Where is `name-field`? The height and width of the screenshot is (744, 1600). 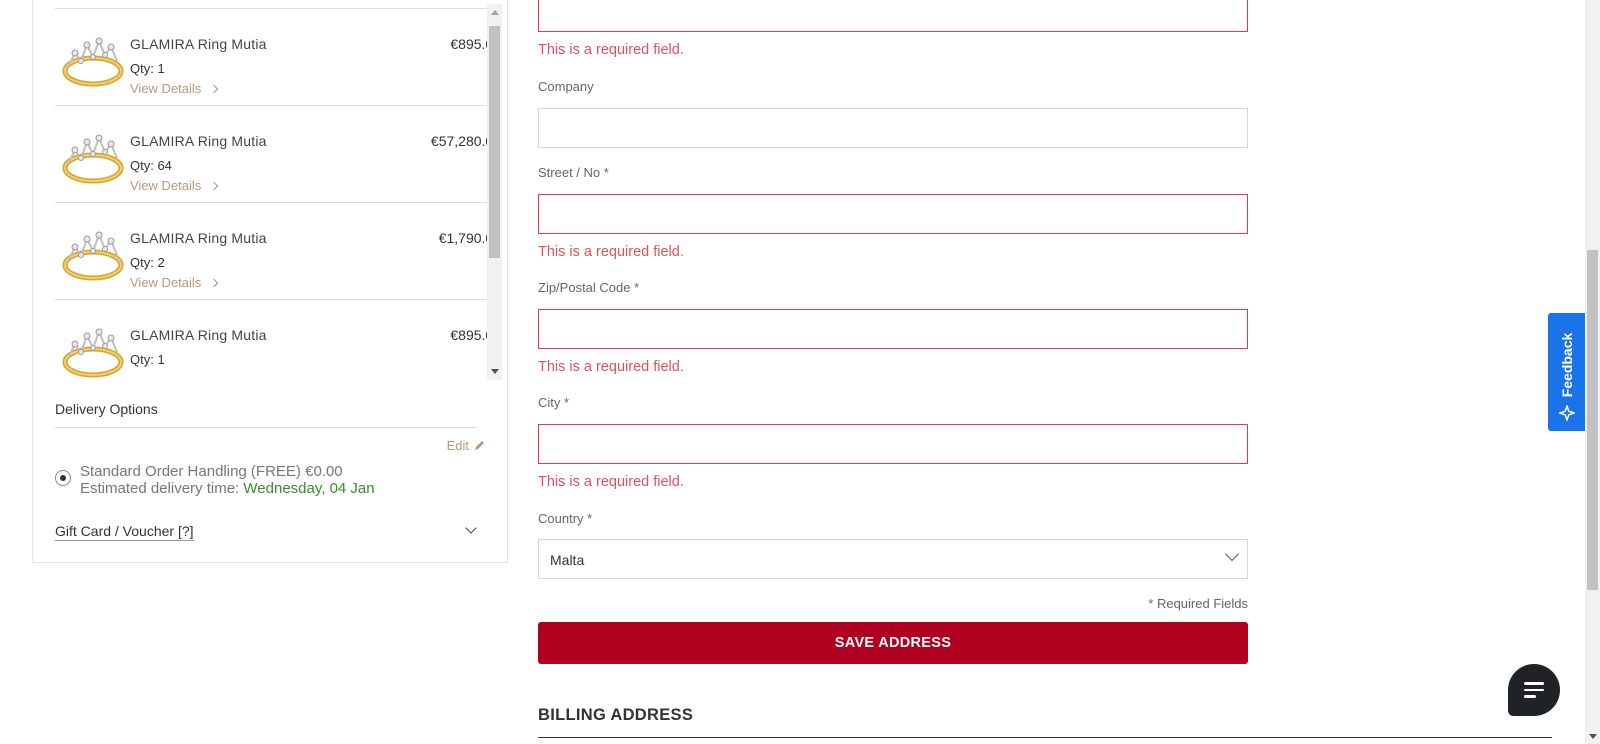 name-field is located at coordinates (893, 16).